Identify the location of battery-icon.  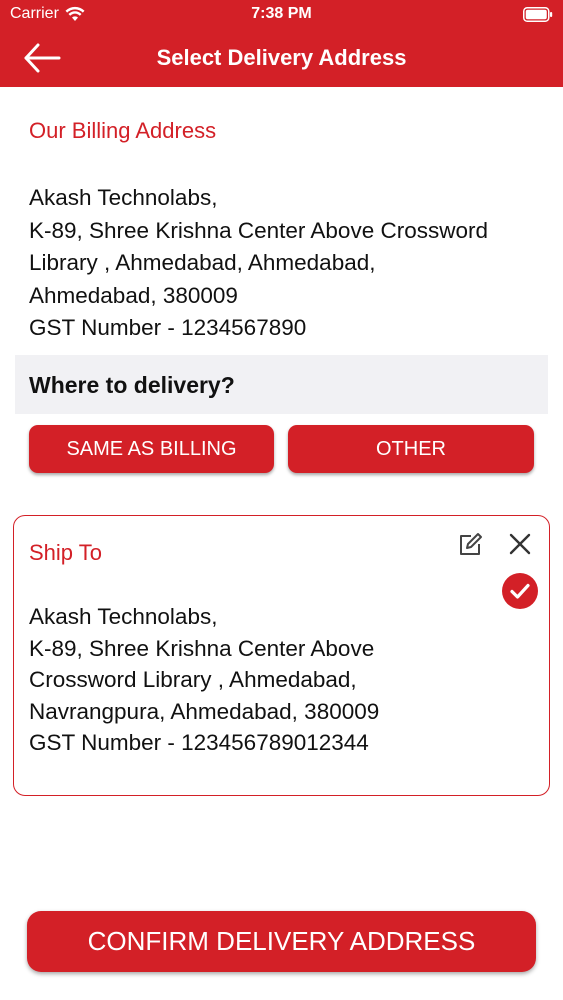
(538, 17).